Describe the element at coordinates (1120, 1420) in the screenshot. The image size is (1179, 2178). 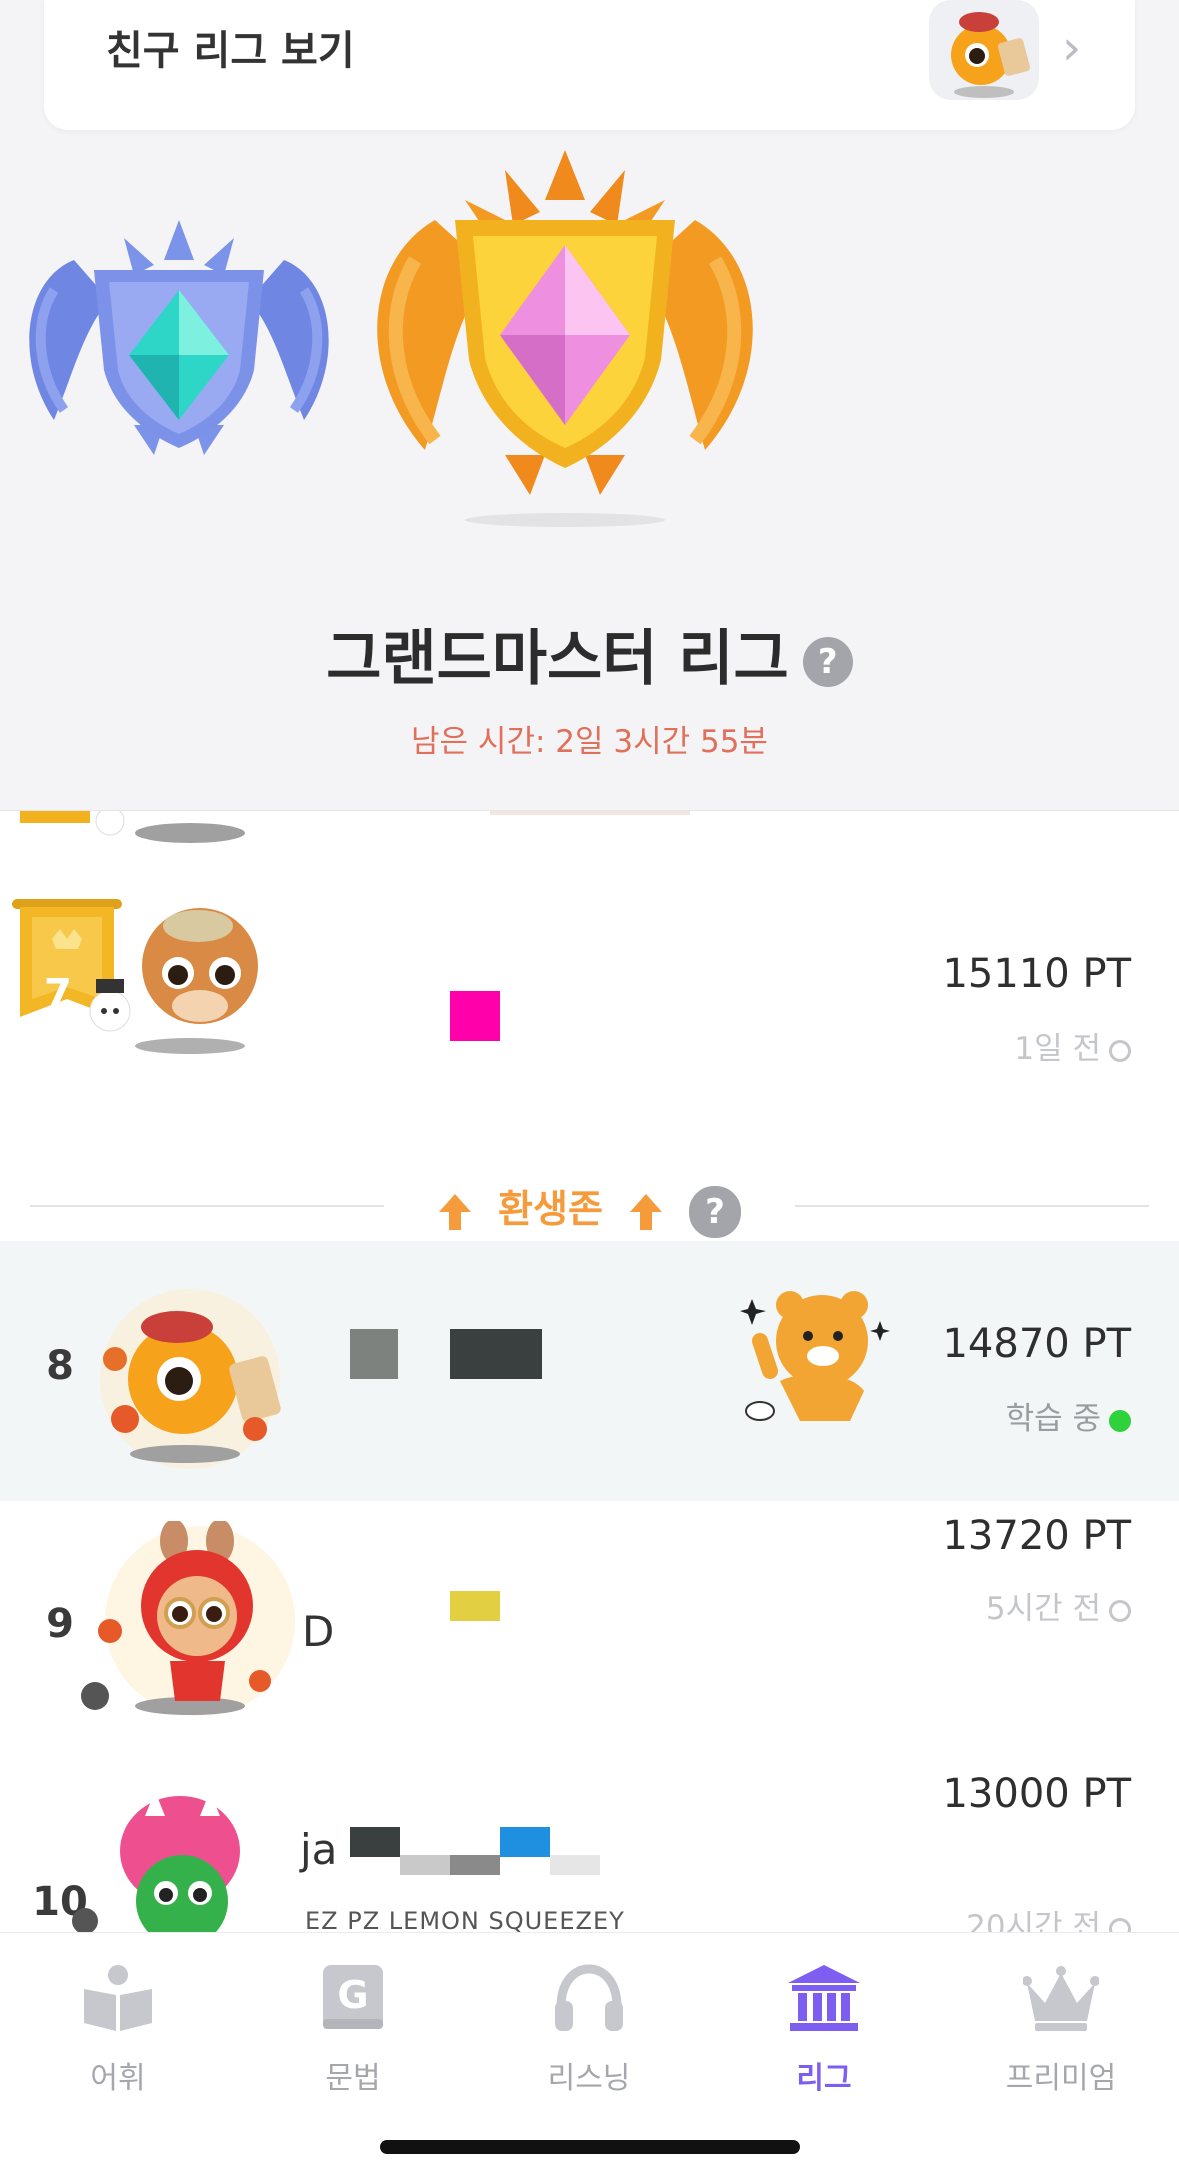
I see `online-dot-icon` at that location.